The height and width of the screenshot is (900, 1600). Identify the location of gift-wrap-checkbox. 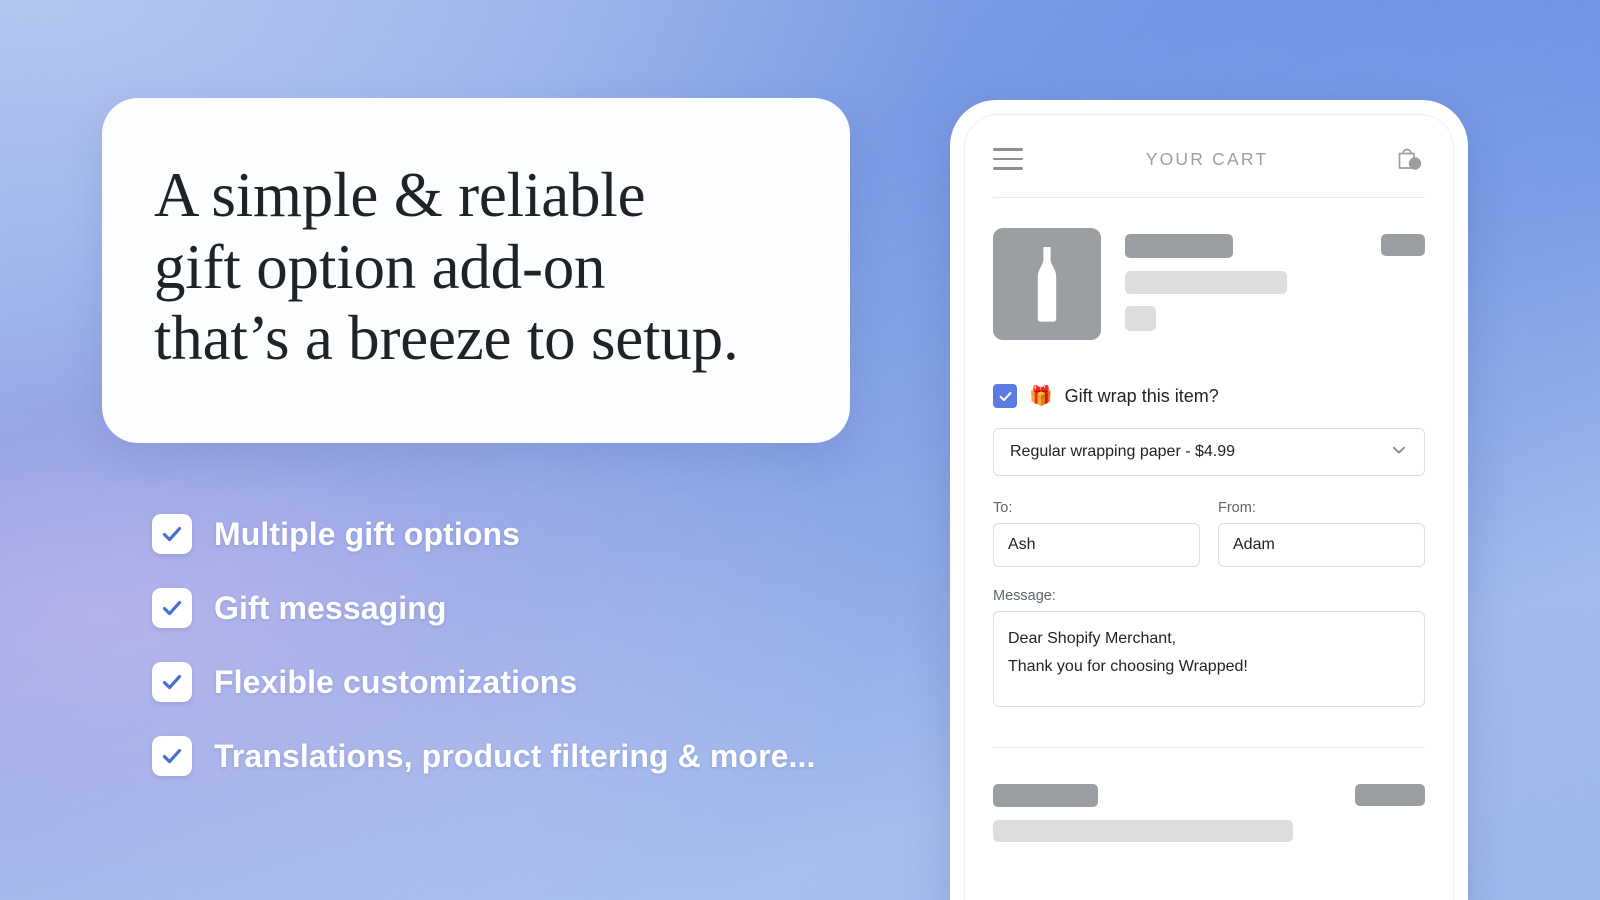
(1005, 396).